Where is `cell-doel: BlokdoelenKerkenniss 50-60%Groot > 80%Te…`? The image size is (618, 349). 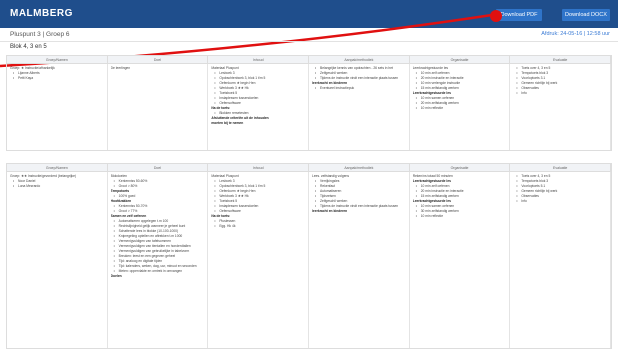
cell-doel: BlokdoelenKerkenniss 50-60%Groot > 80%Te… is located at coordinates (158, 260).